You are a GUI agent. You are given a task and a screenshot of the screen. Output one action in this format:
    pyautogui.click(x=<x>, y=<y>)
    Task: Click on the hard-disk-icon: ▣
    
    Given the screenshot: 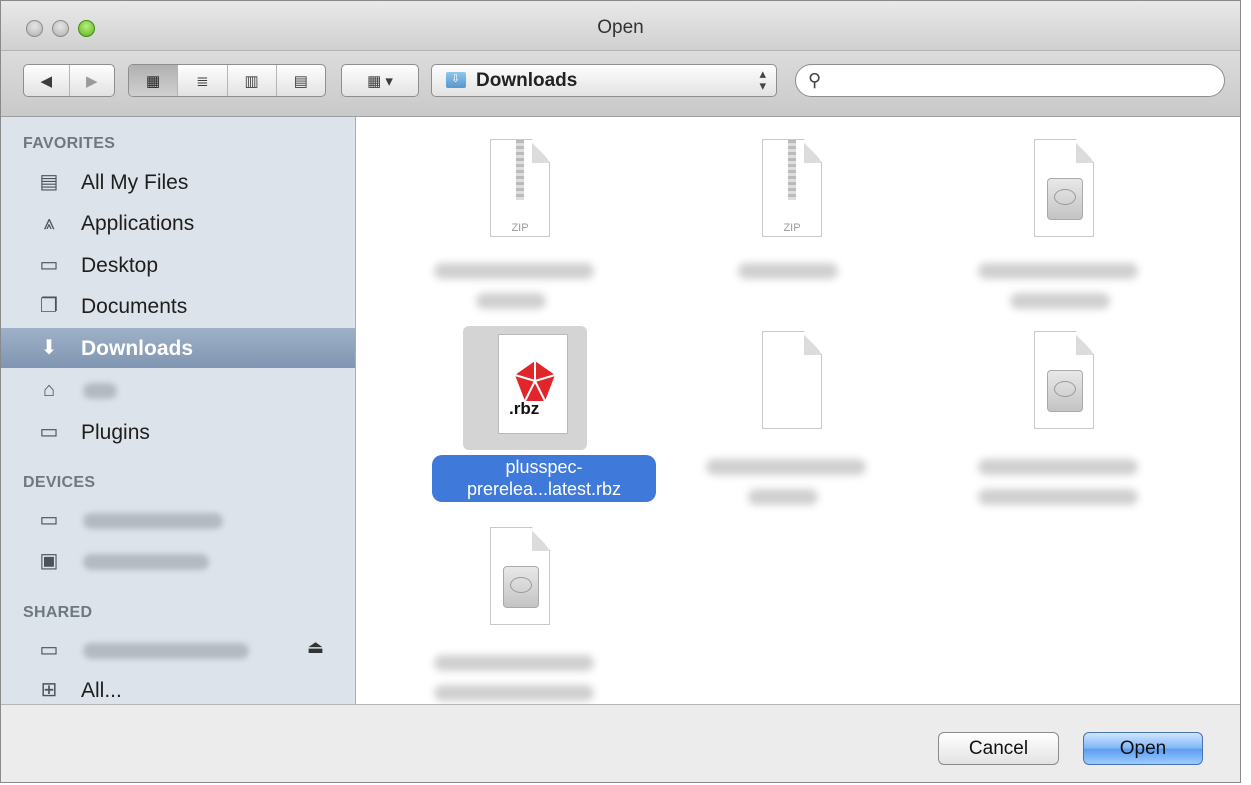 What is the action you would take?
    pyautogui.click(x=49, y=561)
    